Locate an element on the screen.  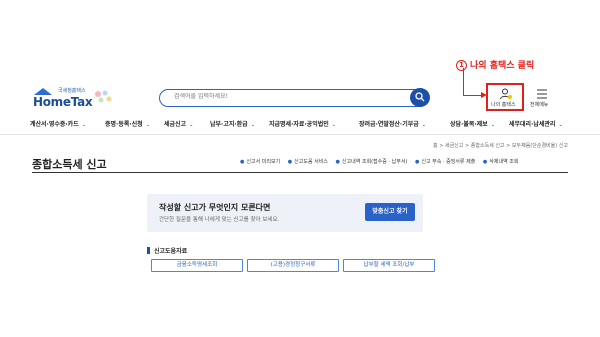
nav-item-consulting: 상담·불복·제보 ⌄ is located at coordinates (472, 123).